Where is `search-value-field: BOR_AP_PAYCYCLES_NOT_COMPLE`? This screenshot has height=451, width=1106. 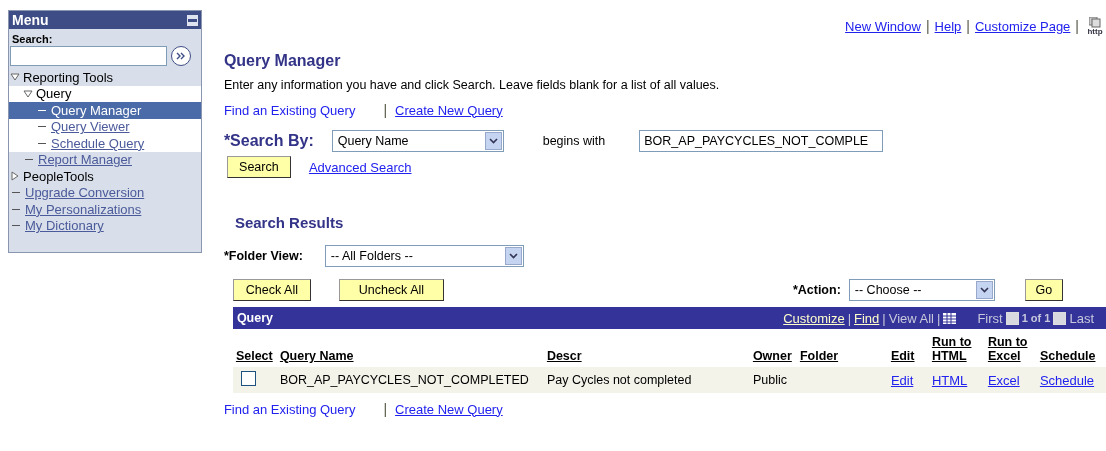 search-value-field: BOR_AP_PAYCYCLES_NOT_COMPLE is located at coordinates (761, 141).